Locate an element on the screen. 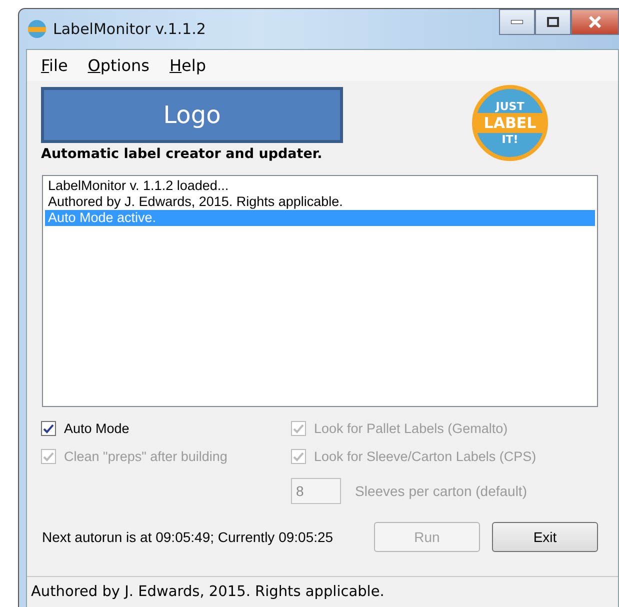  sticker-badge: JUST LABEL IT! is located at coordinates (510, 123).